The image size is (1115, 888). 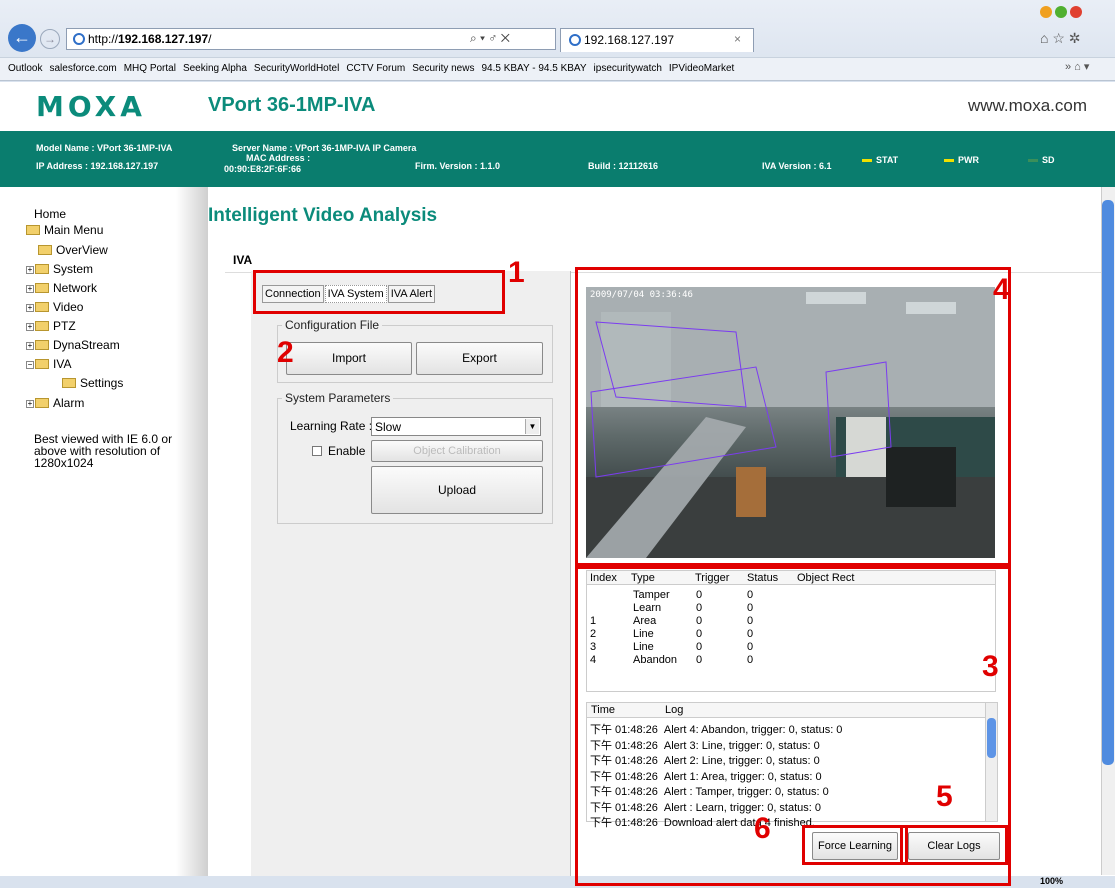 I want to click on favorite-link: Outlook, so click(x=25, y=68).